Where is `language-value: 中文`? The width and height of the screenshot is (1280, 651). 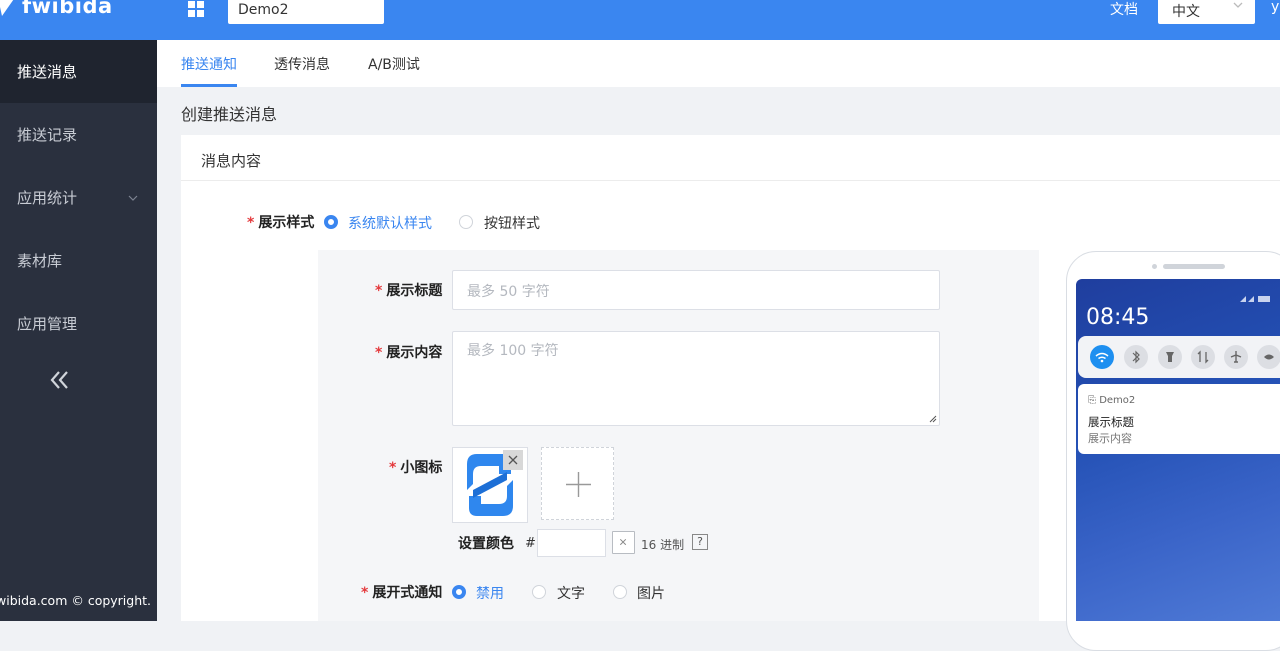 language-value: 中文 is located at coordinates (1186, 12).